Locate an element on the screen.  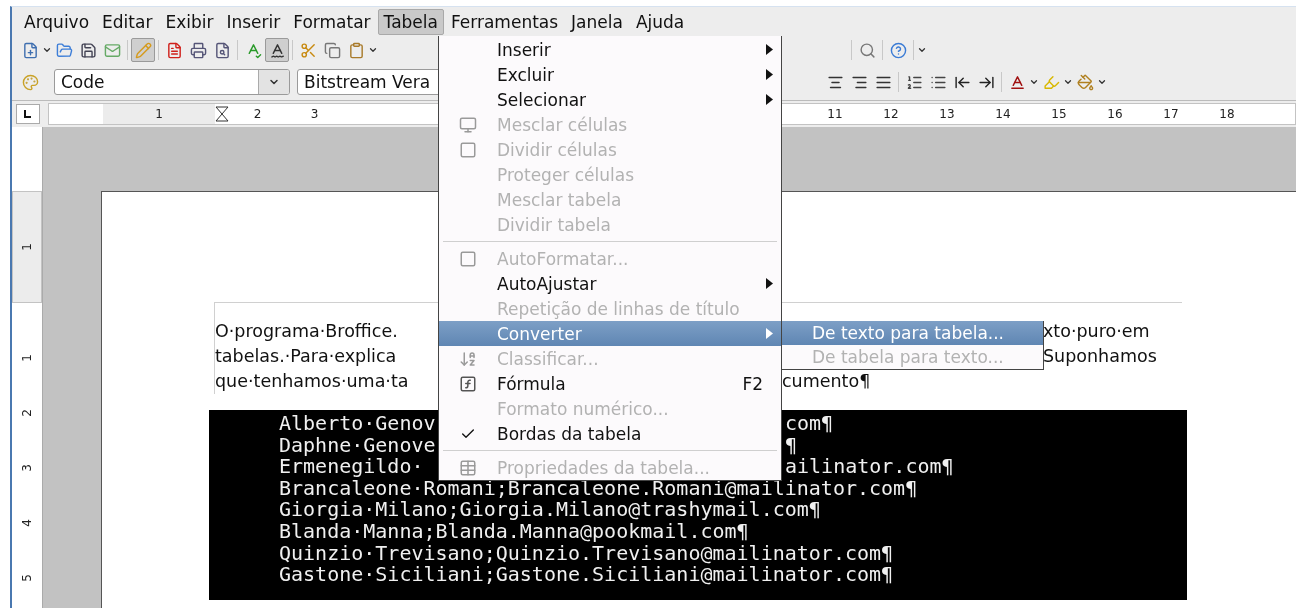
sort-icon is located at coordinates (468, 358).